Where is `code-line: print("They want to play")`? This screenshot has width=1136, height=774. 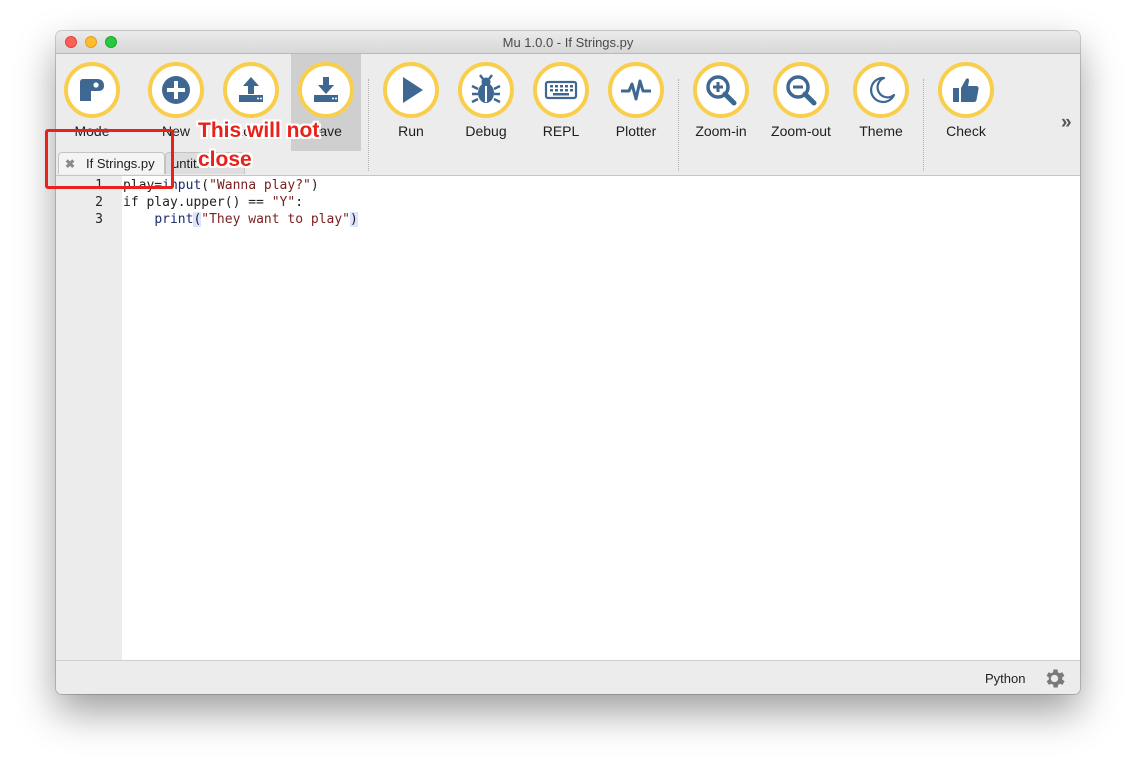
code-line: print("They want to play") is located at coordinates (240, 219).